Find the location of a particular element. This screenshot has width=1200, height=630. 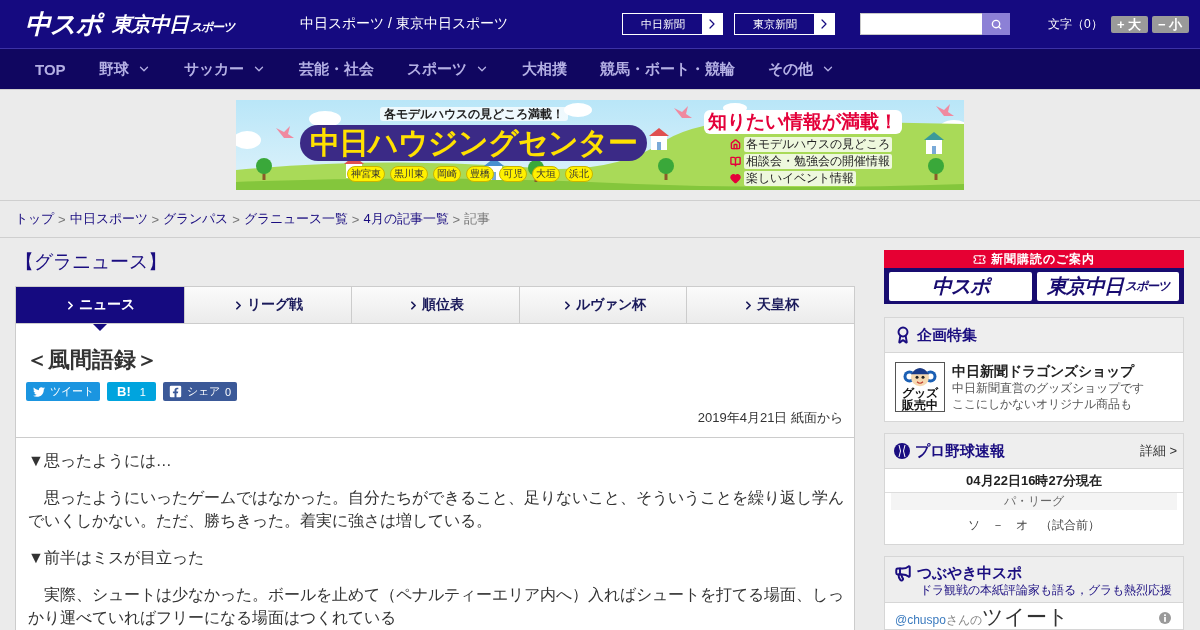

location-tag: 大垣 is located at coordinates (546, 174).